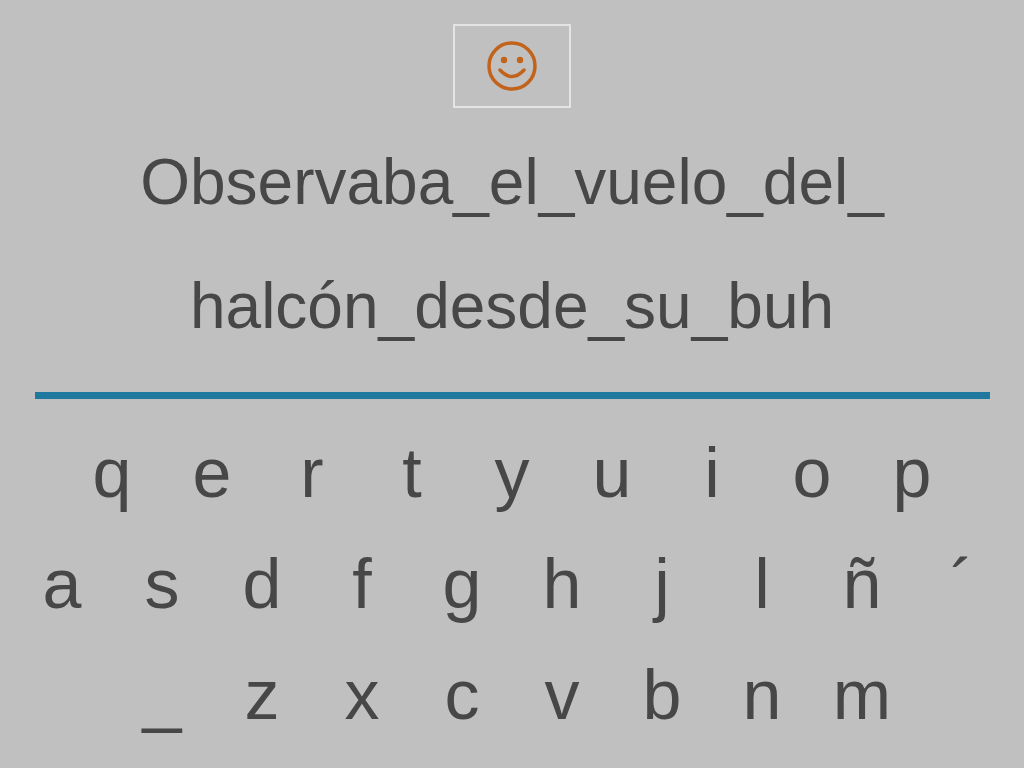 The image size is (1024, 768). Describe the element at coordinates (512, 66) in the screenshot. I see `smiley-icon` at that location.